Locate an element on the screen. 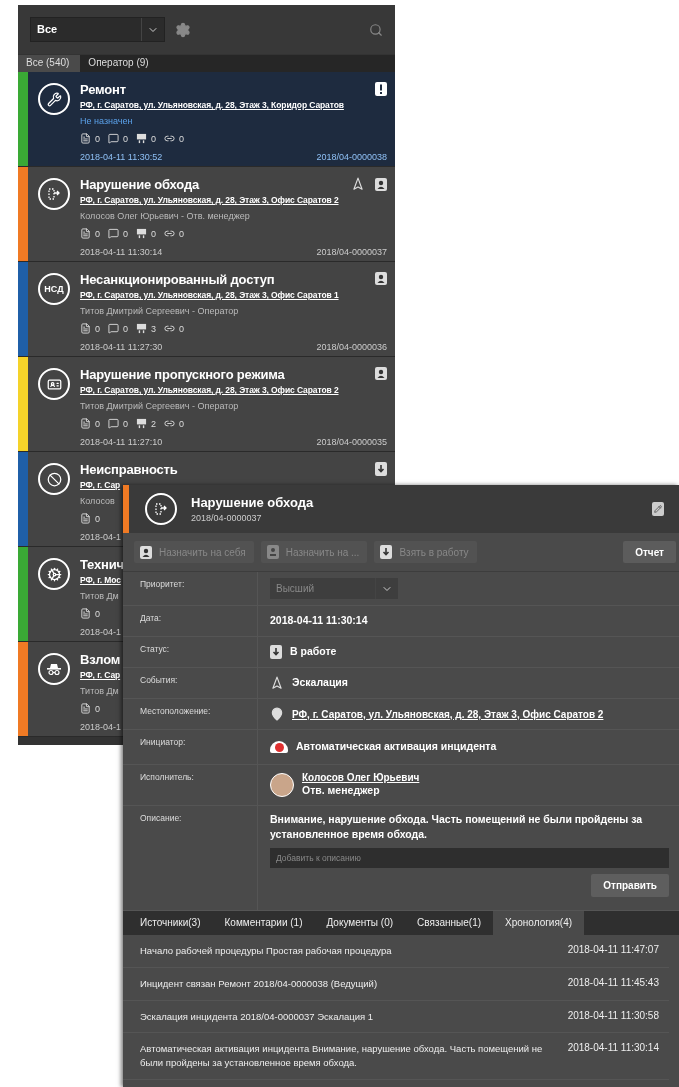 This screenshot has height=1087, width=679. timeline-time: 2018-04-11 11:30:14 is located at coordinates (613, 1049).